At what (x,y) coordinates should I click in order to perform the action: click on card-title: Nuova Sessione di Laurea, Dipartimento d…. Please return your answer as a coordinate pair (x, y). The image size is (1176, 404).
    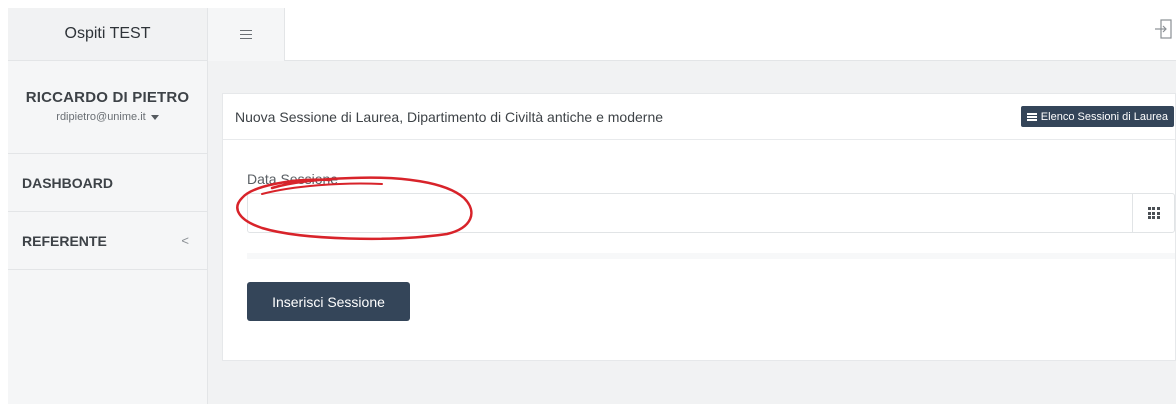
    Looking at the image, I should click on (449, 116).